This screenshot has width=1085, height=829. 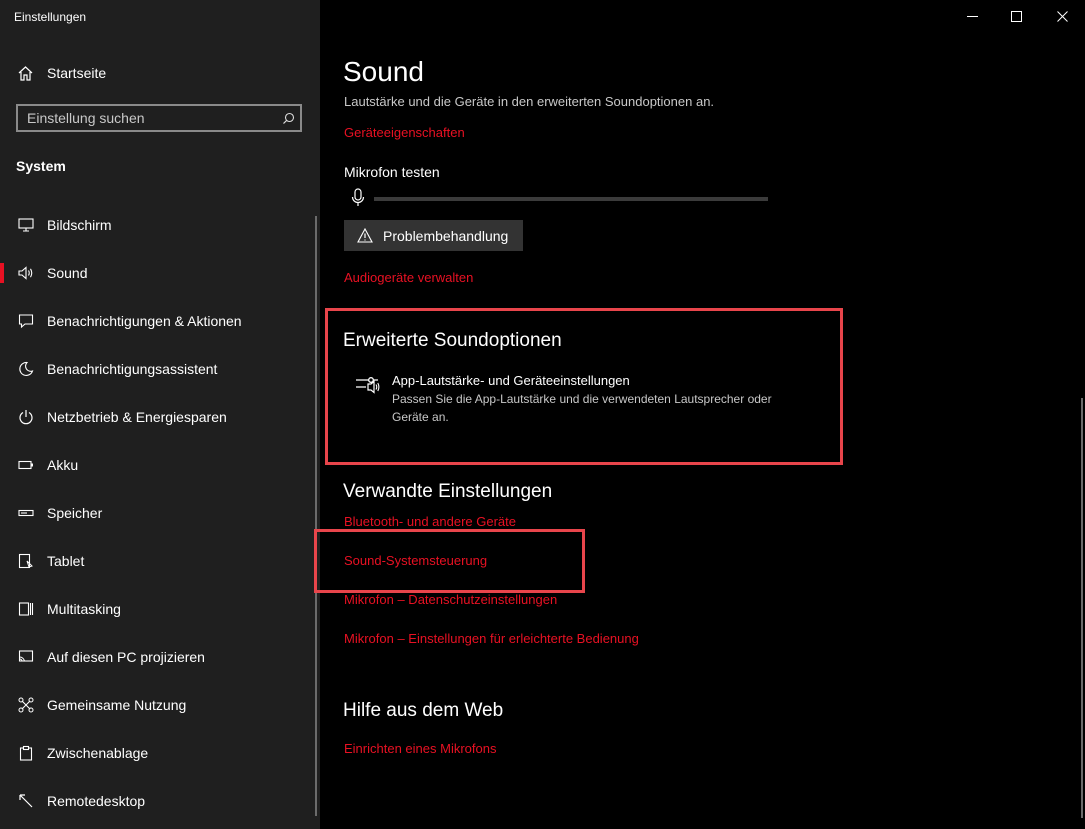 What do you see at coordinates (404, 132) in the screenshot?
I see `device-properties-link: Geräteeigenschaften` at bounding box center [404, 132].